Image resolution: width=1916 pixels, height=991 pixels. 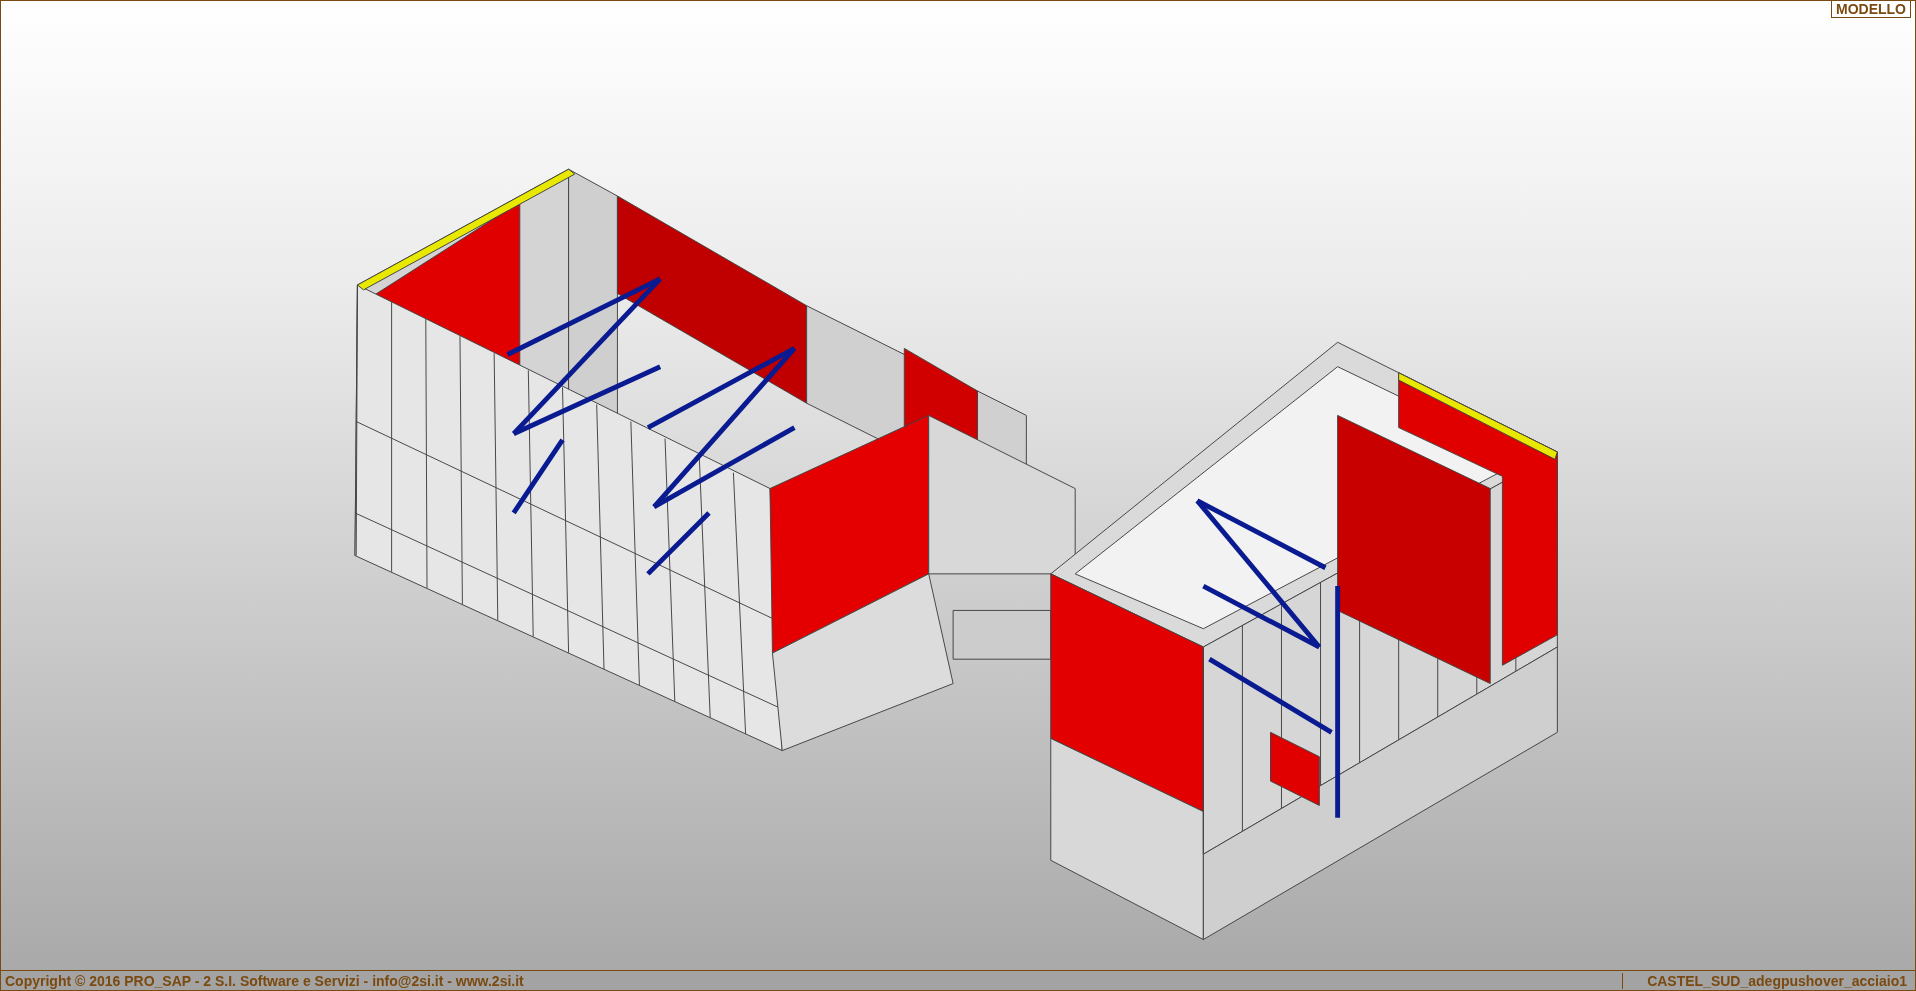 I want to click on copyright-text: Copyright © 2016 PRO_SAP - 2 S.I. Software e Servizi - info@2si.it - www.2si.it, so click(x=264, y=980).